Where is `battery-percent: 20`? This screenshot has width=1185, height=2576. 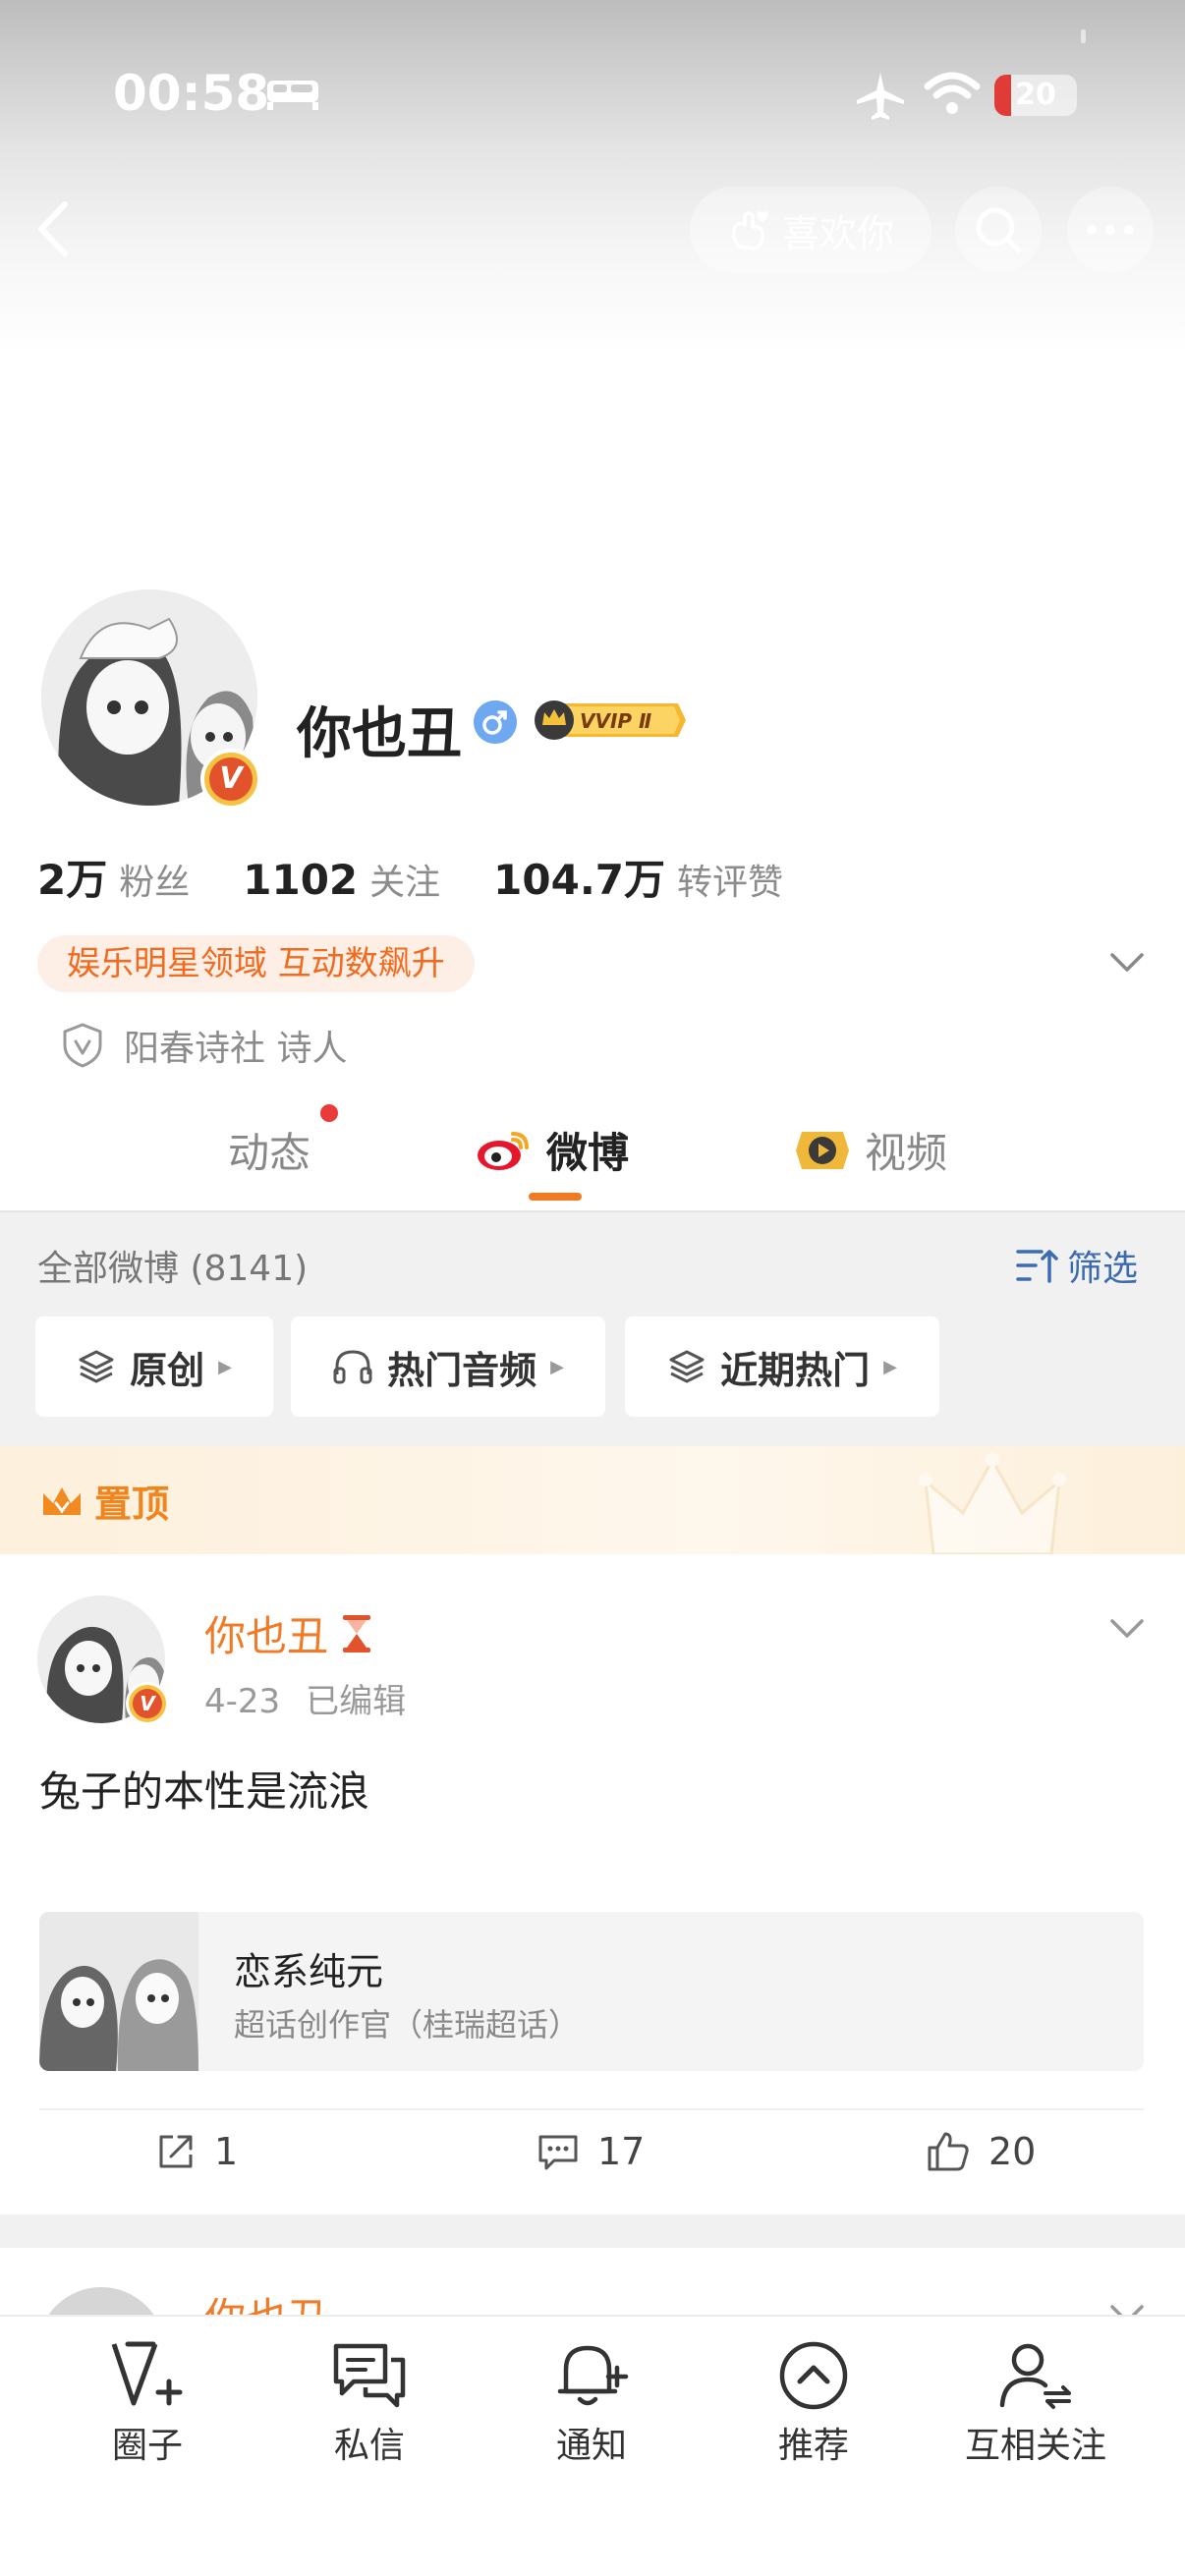
battery-percent: 20 is located at coordinates (1035, 95).